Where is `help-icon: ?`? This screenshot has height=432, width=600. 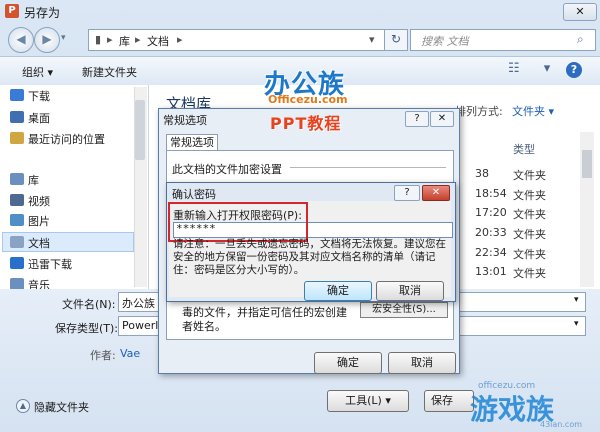
help-icon: ? is located at coordinates (574, 70).